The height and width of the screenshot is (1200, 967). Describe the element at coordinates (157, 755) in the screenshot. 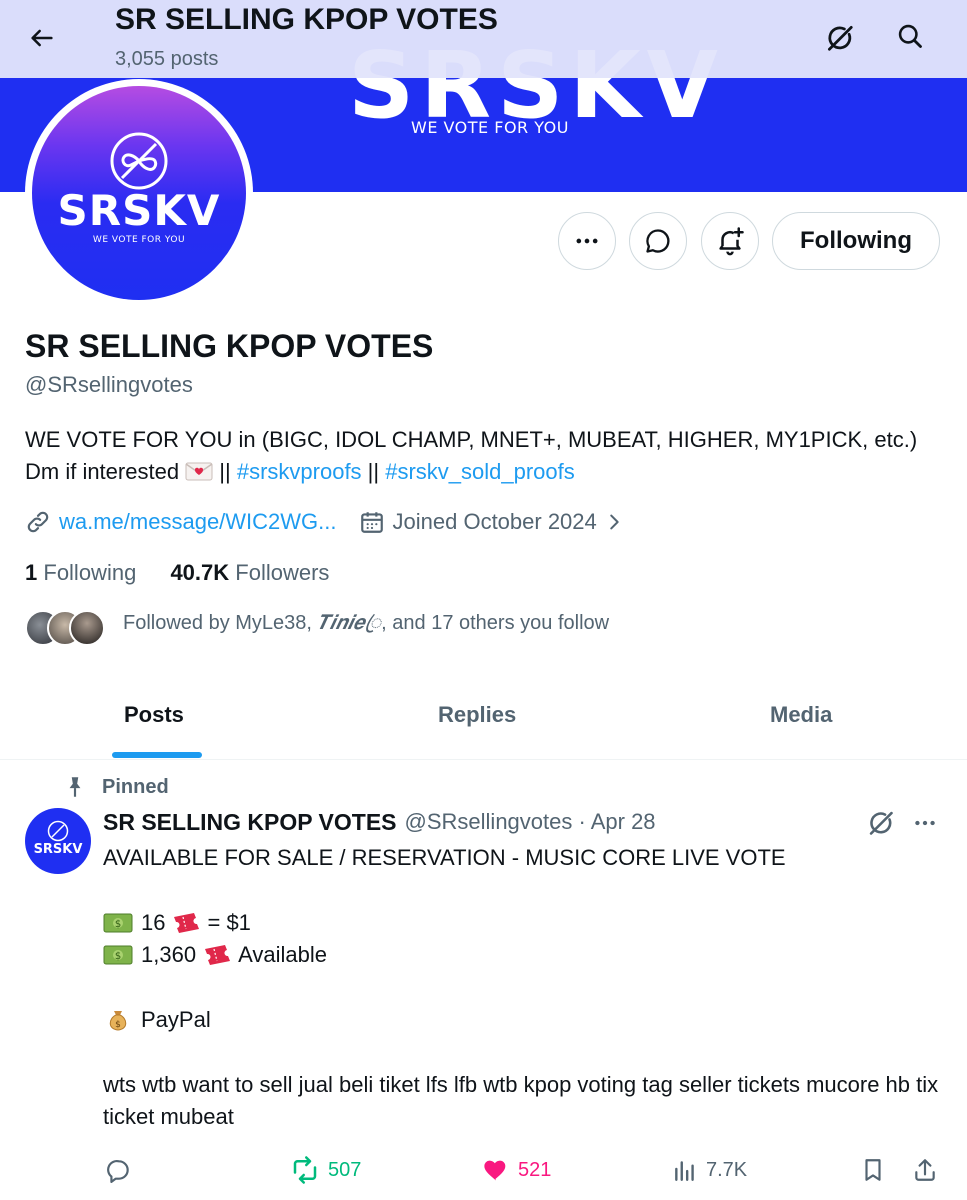

I see `active-tab-indicator` at that location.